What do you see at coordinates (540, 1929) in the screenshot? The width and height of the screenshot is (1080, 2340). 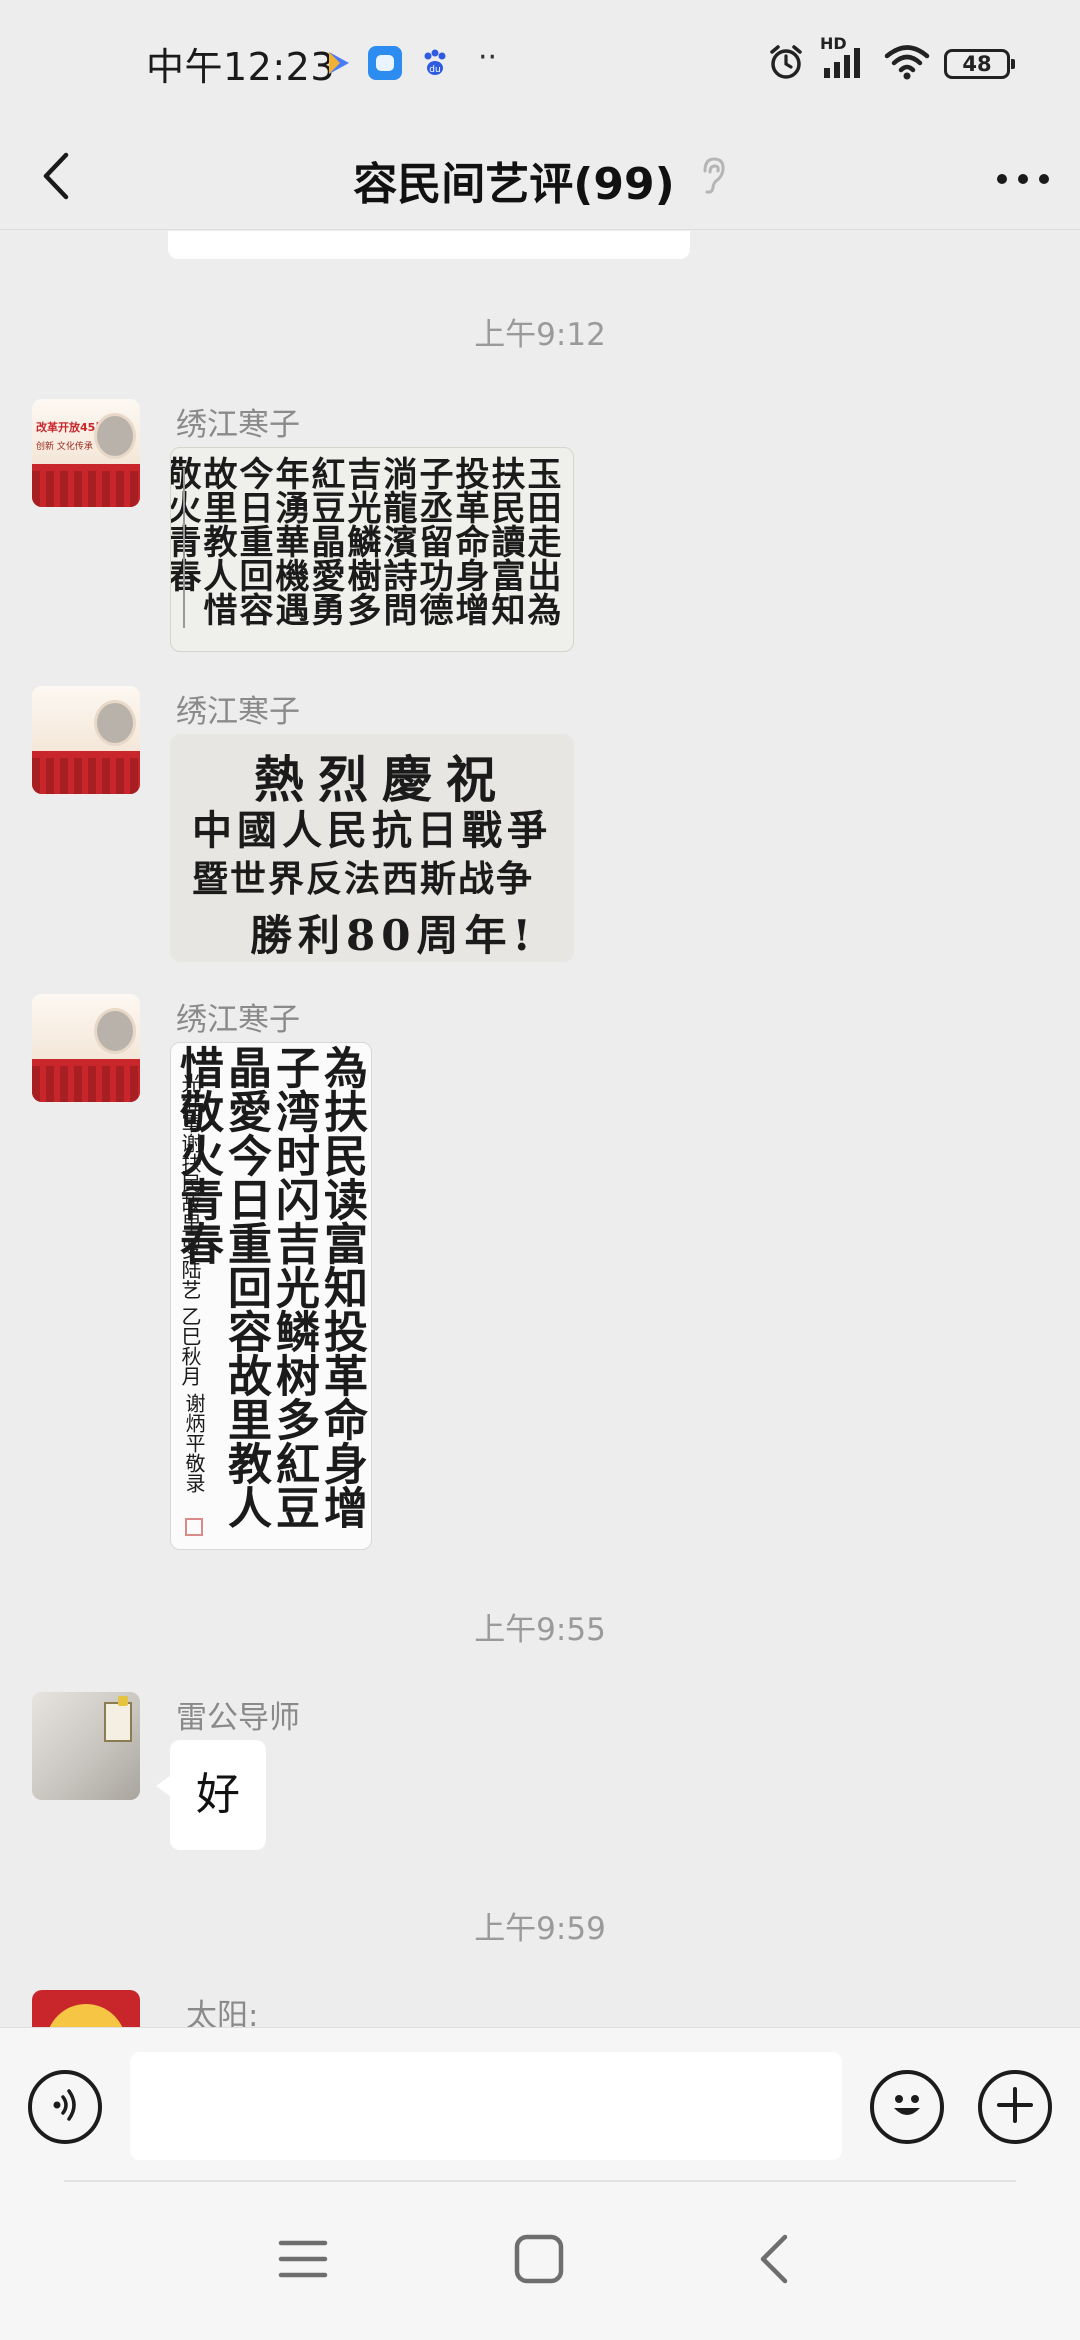 I see `timestamp: 上午9:59` at bounding box center [540, 1929].